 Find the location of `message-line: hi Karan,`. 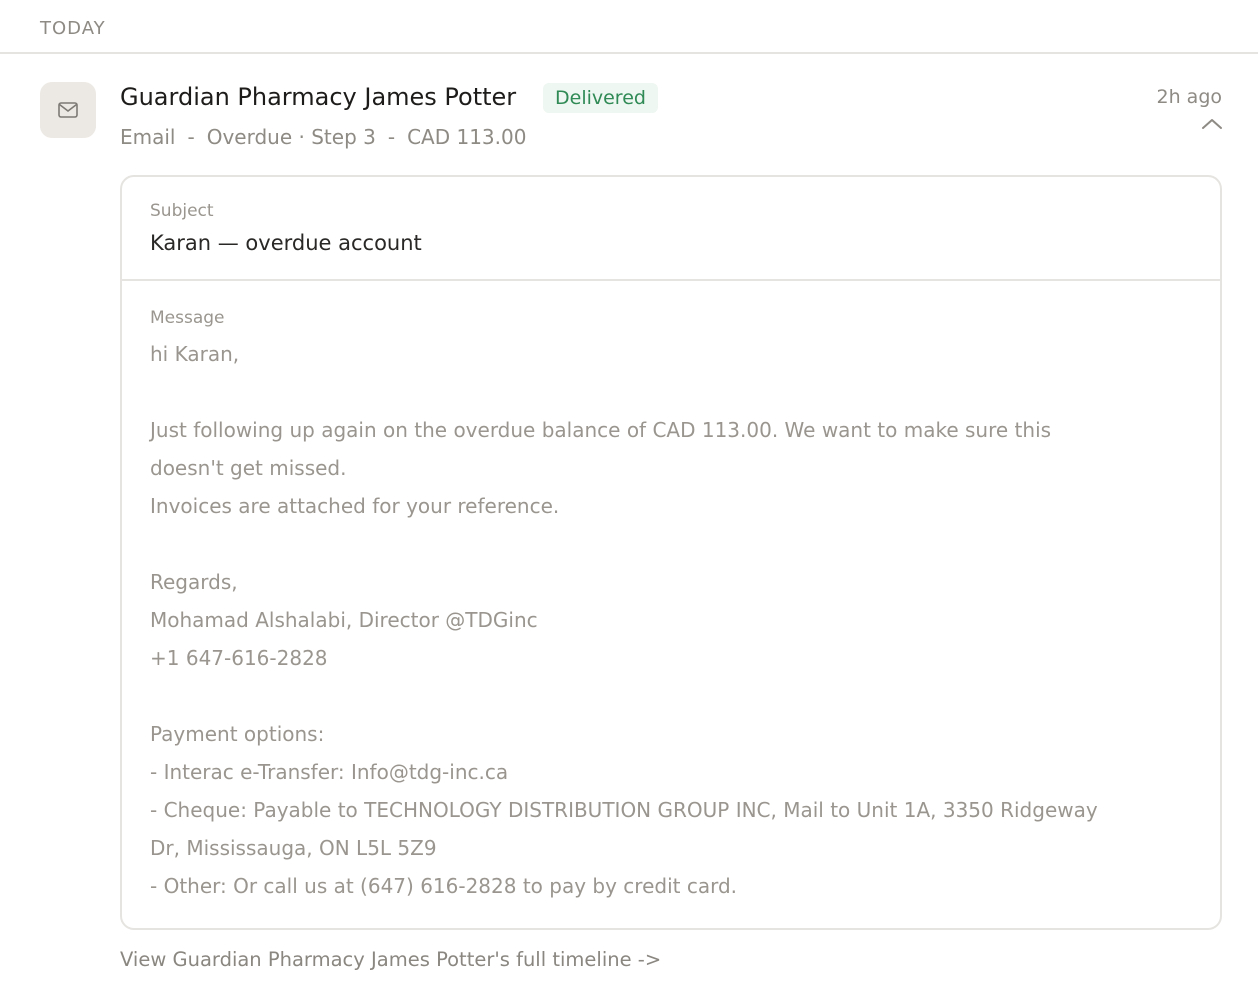

message-line: hi Karan, is located at coordinates (195, 354).